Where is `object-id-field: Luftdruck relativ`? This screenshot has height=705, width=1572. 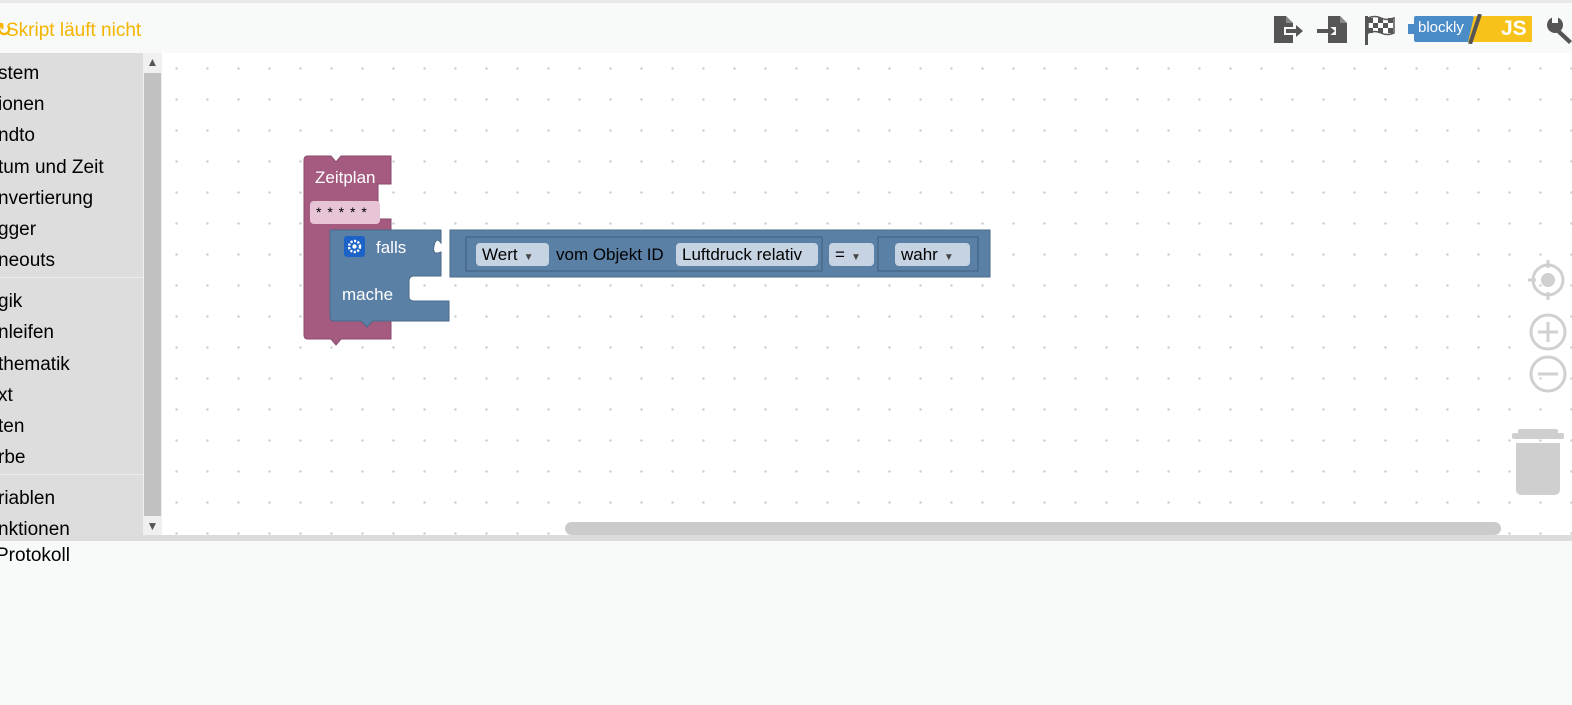
object-id-field: Luftdruck relativ is located at coordinates (747, 254).